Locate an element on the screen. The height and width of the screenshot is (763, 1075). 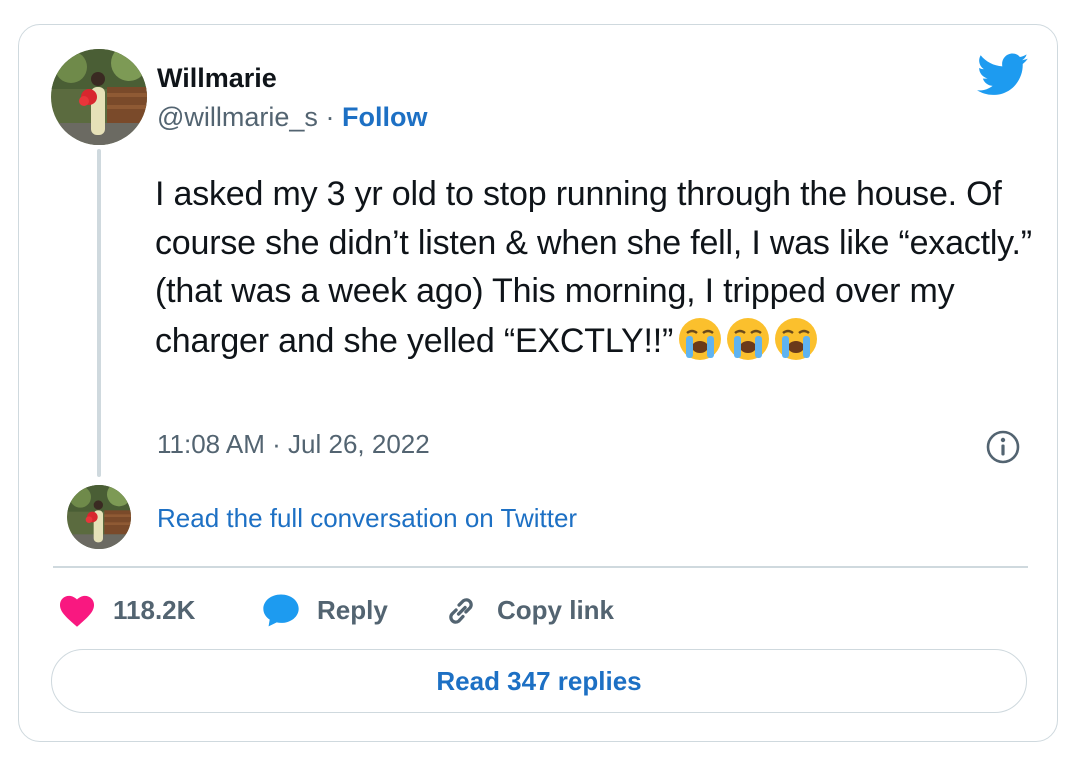
thread-line is located at coordinates (99, 313).